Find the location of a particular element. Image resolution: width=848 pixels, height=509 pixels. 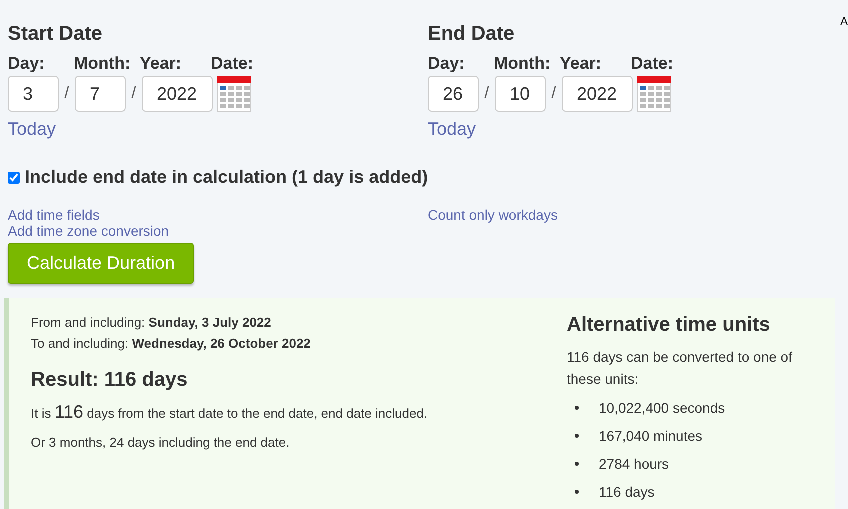

unit-item: 116 days is located at coordinates (627, 492).